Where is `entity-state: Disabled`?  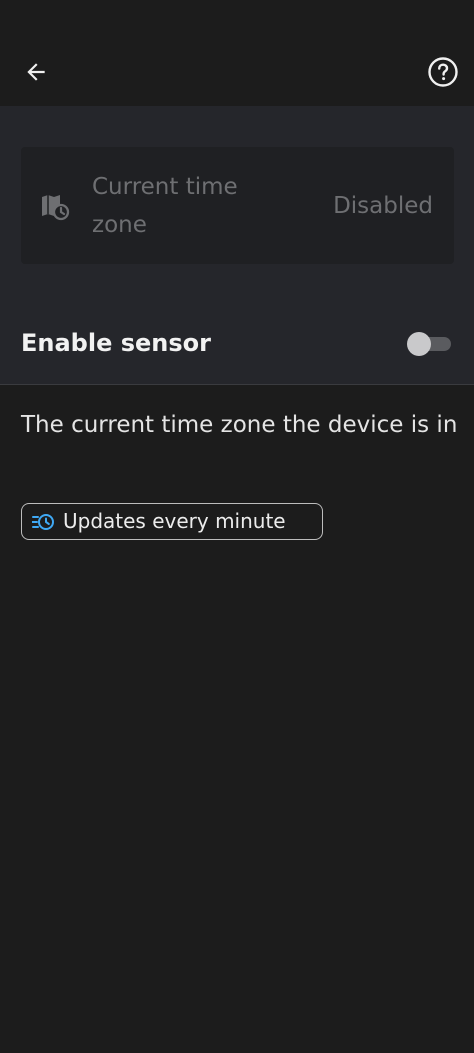 entity-state: Disabled is located at coordinates (383, 206).